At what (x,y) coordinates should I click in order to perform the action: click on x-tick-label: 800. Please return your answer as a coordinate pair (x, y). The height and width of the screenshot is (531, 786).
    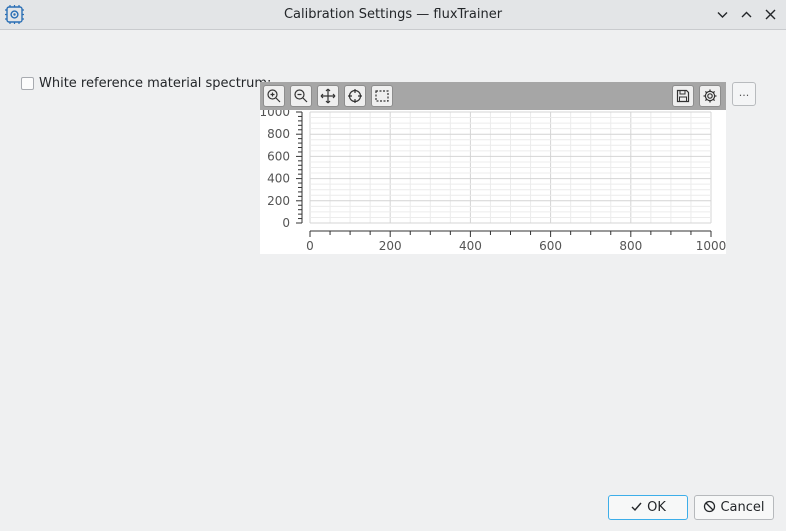
    Looking at the image, I should click on (630, 246).